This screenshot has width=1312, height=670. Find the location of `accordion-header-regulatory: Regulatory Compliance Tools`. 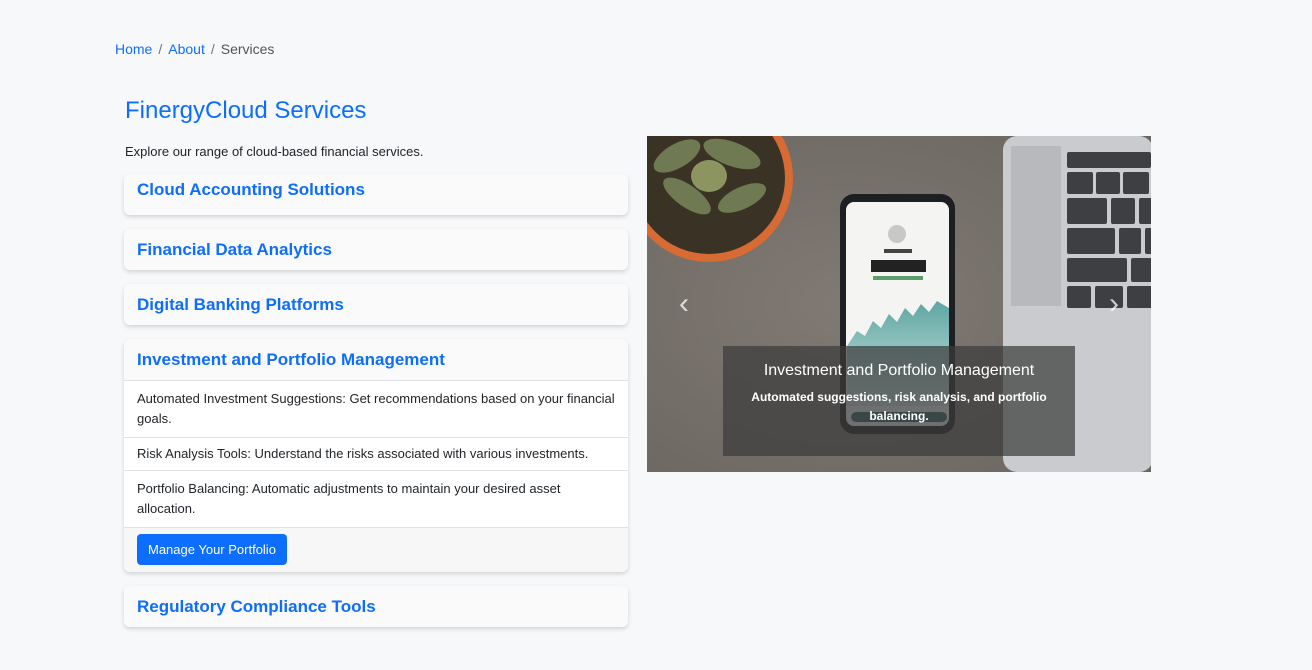

accordion-header-regulatory: Regulatory Compliance Tools is located at coordinates (376, 606).